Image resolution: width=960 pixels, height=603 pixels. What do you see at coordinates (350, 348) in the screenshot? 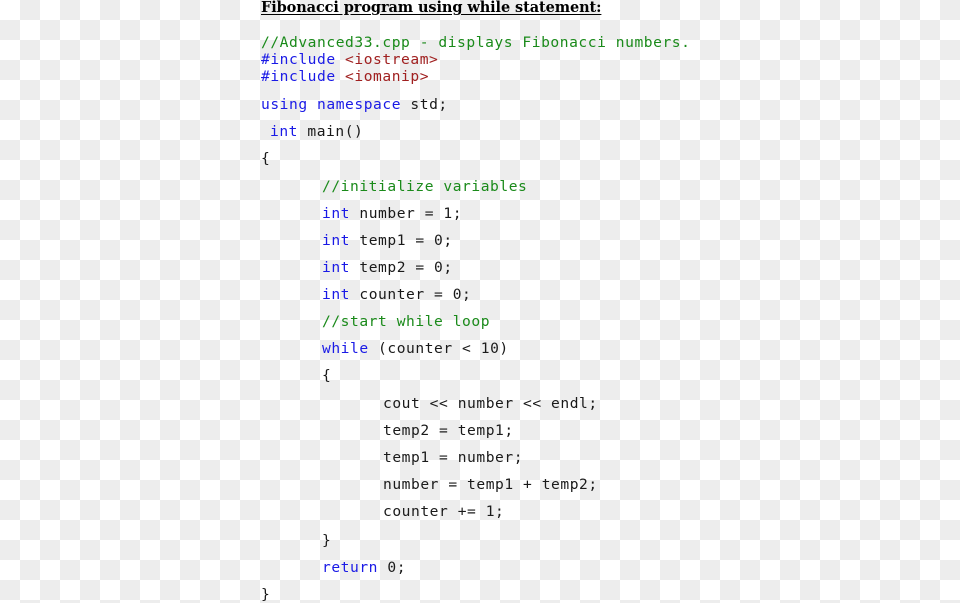
I see `code-token-kw: while` at bounding box center [350, 348].